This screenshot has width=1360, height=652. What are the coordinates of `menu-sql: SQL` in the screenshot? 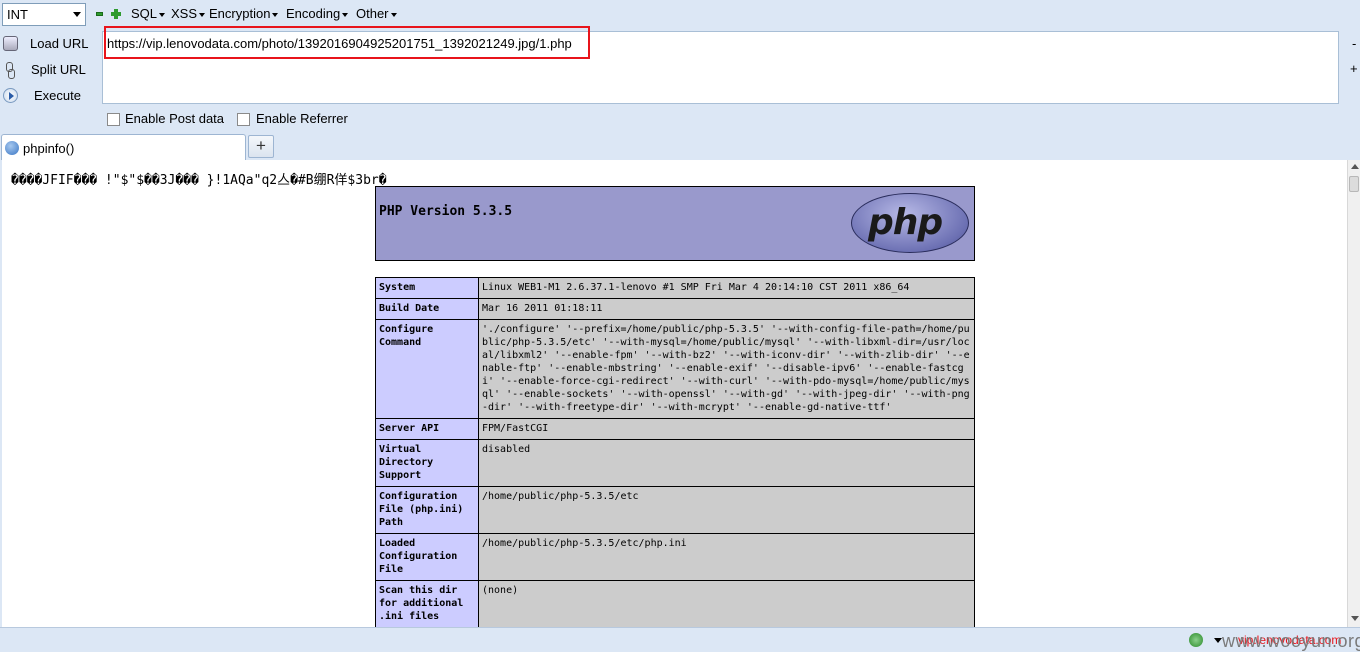 It's located at (148, 13).